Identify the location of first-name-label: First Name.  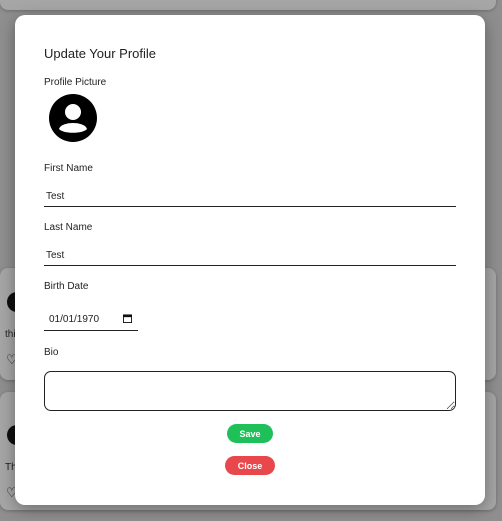
(68, 168).